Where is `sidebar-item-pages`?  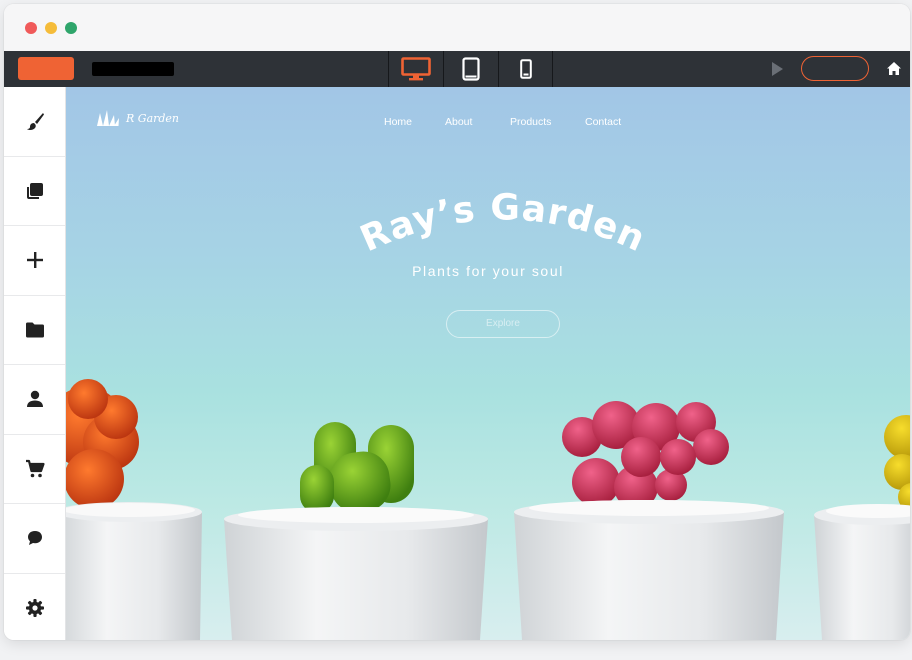 sidebar-item-pages is located at coordinates (34, 191).